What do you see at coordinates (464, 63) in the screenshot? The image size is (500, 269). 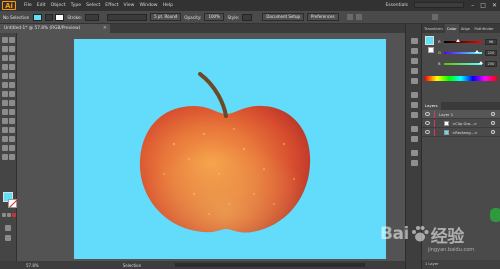 I see `slider-blue-track` at bounding box center [464, 63].